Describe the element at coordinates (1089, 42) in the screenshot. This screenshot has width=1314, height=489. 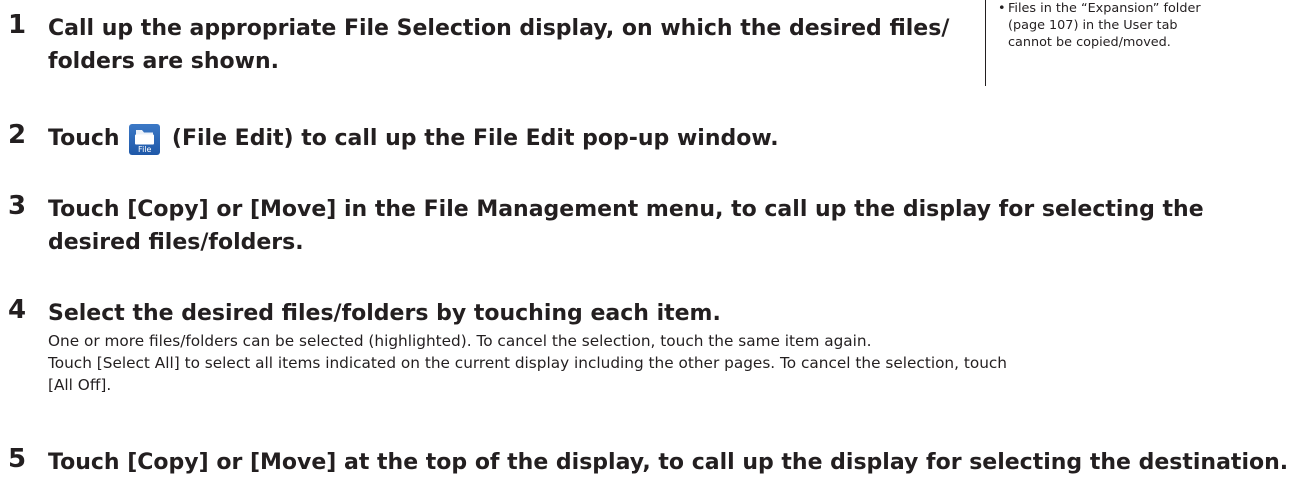
I see `note-line-3: cannot be copied/moved.` at that location.